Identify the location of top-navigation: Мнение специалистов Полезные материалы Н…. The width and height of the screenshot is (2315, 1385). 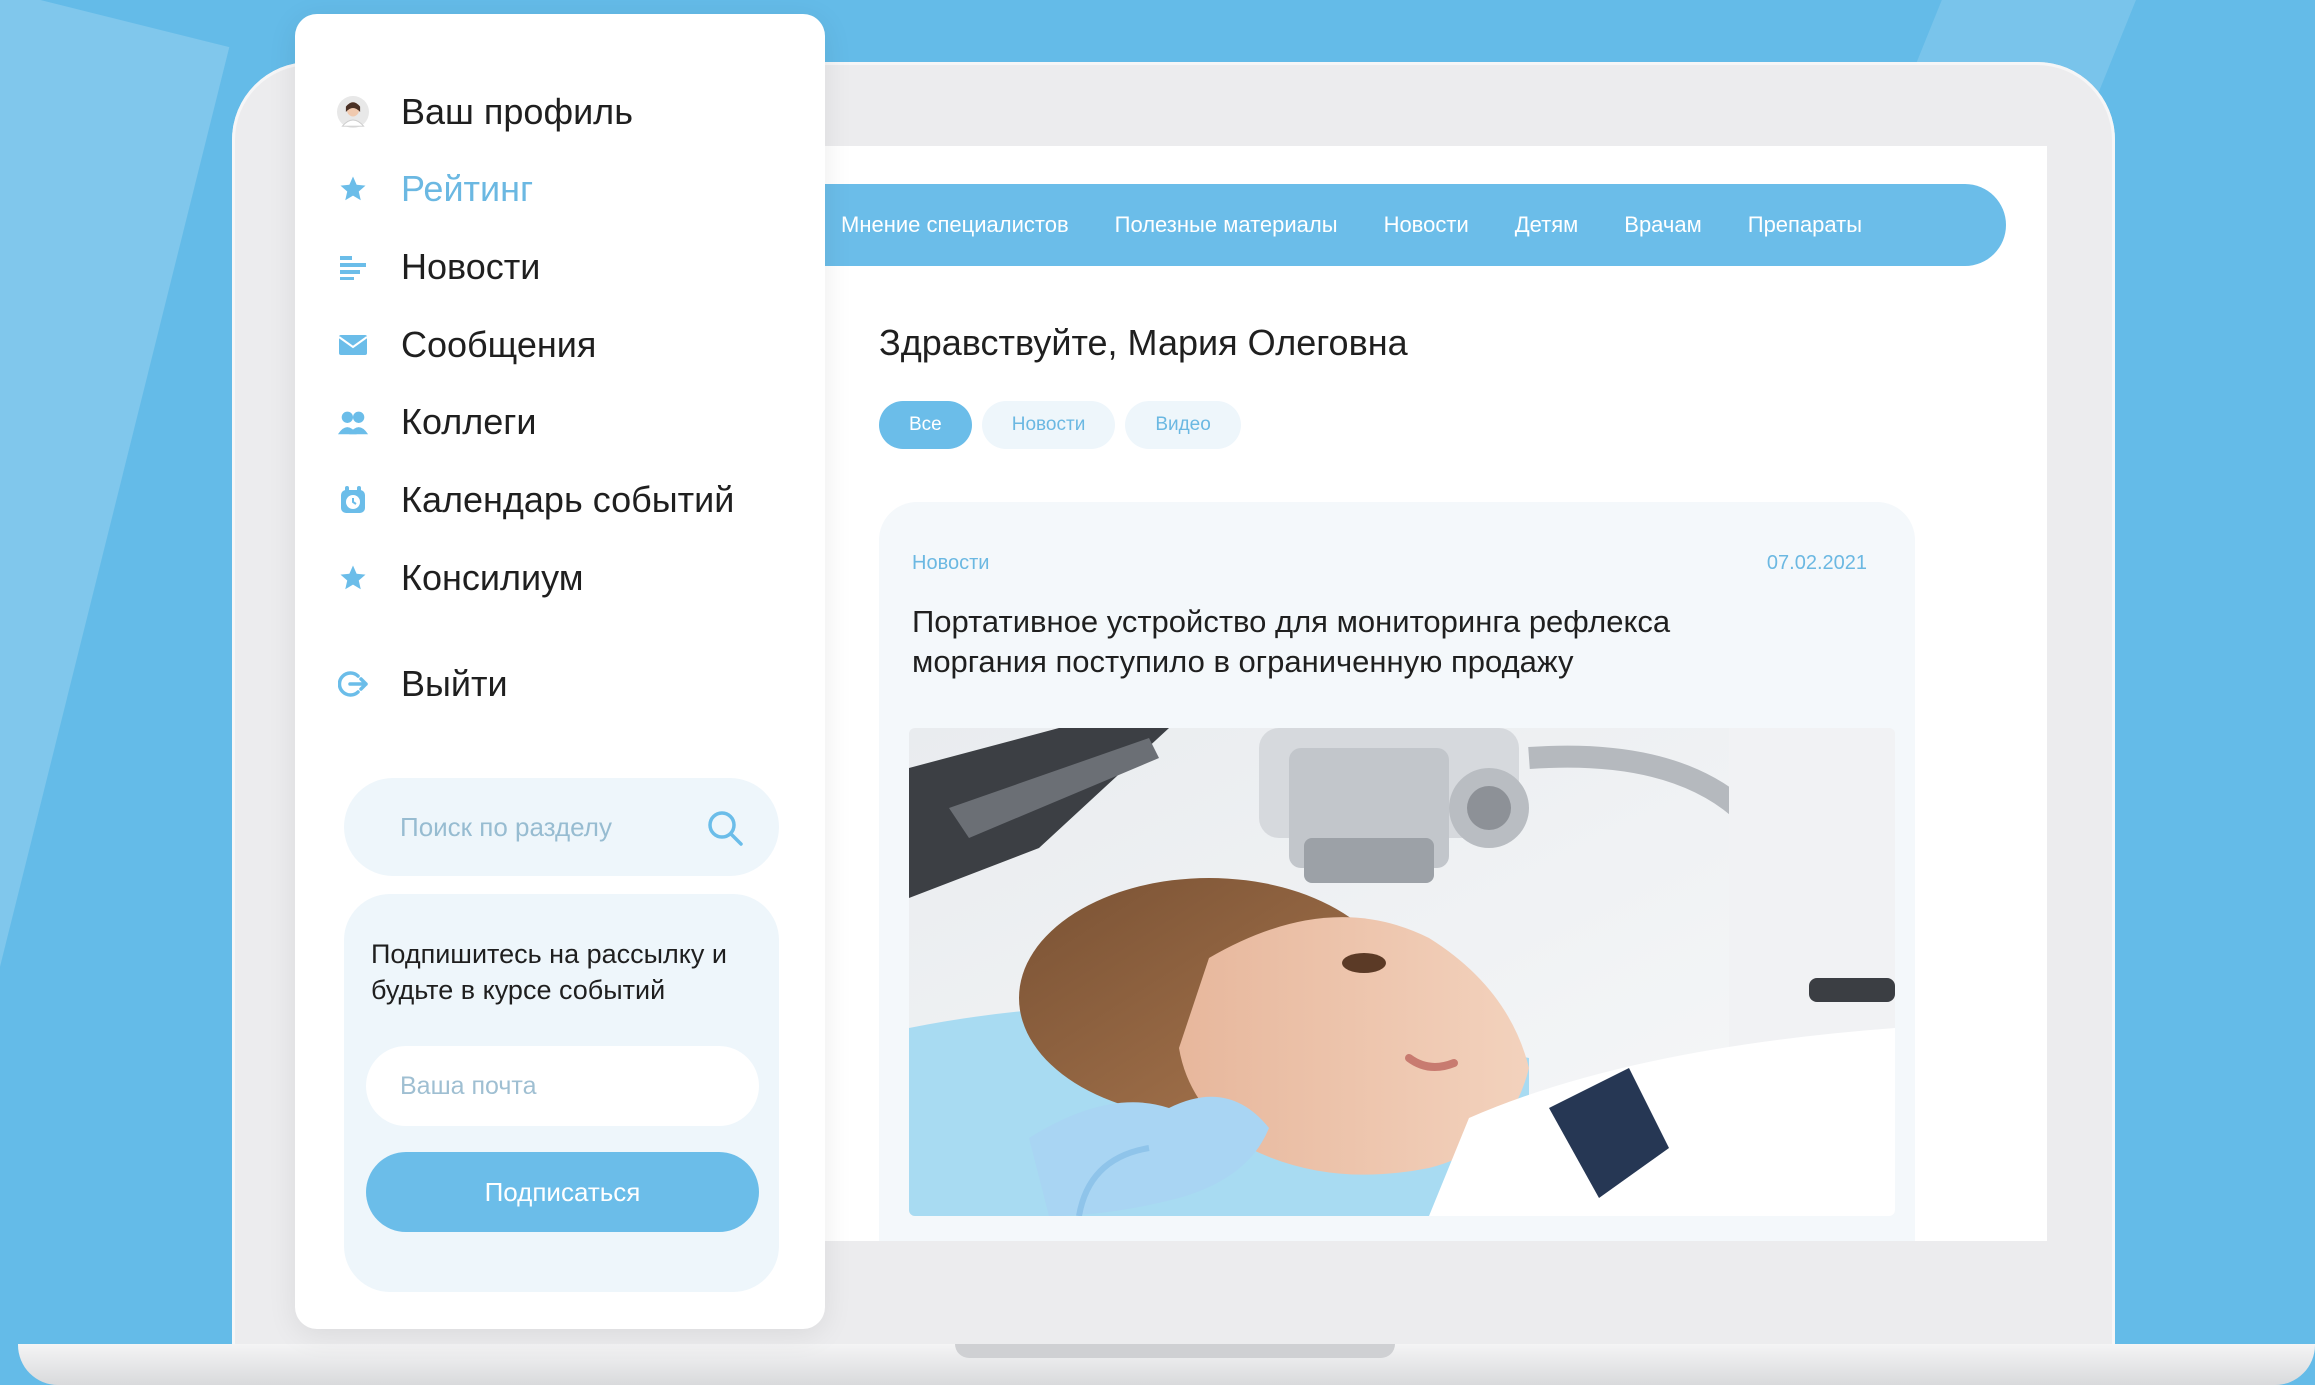
(1398, 225).